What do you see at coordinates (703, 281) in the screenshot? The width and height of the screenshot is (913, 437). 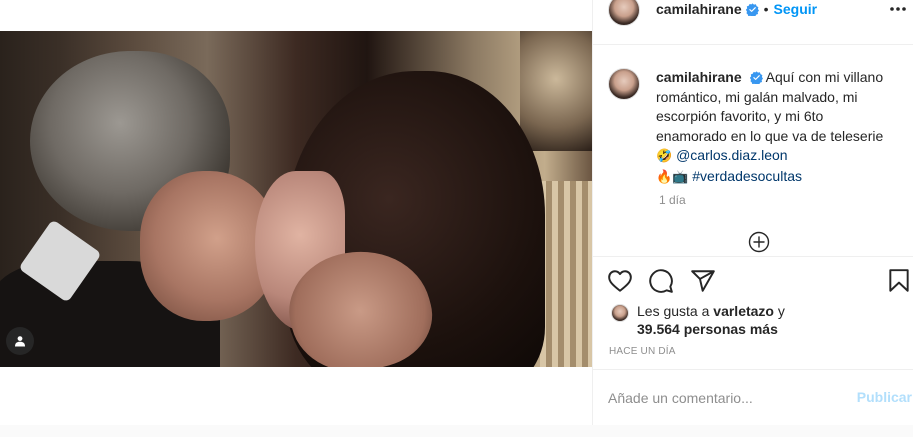 I see `share-icon` at bounding box center [703, 281].